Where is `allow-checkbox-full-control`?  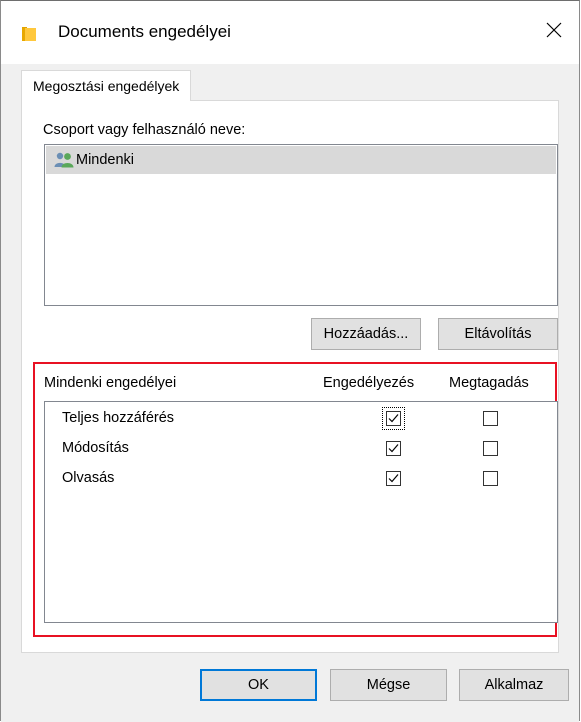 allow-checkbox-full-control is located at coordinates (393, 418).